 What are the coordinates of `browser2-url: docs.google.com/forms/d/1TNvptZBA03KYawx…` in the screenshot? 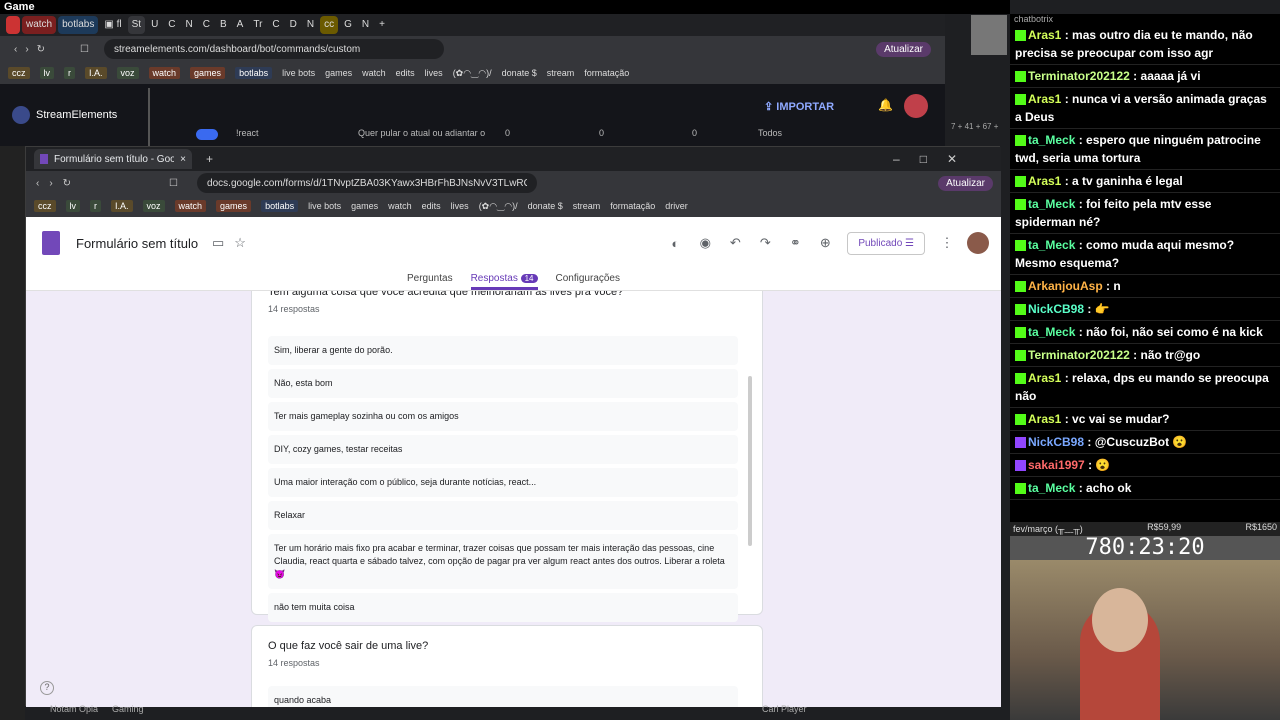 It's located at (367, 183).